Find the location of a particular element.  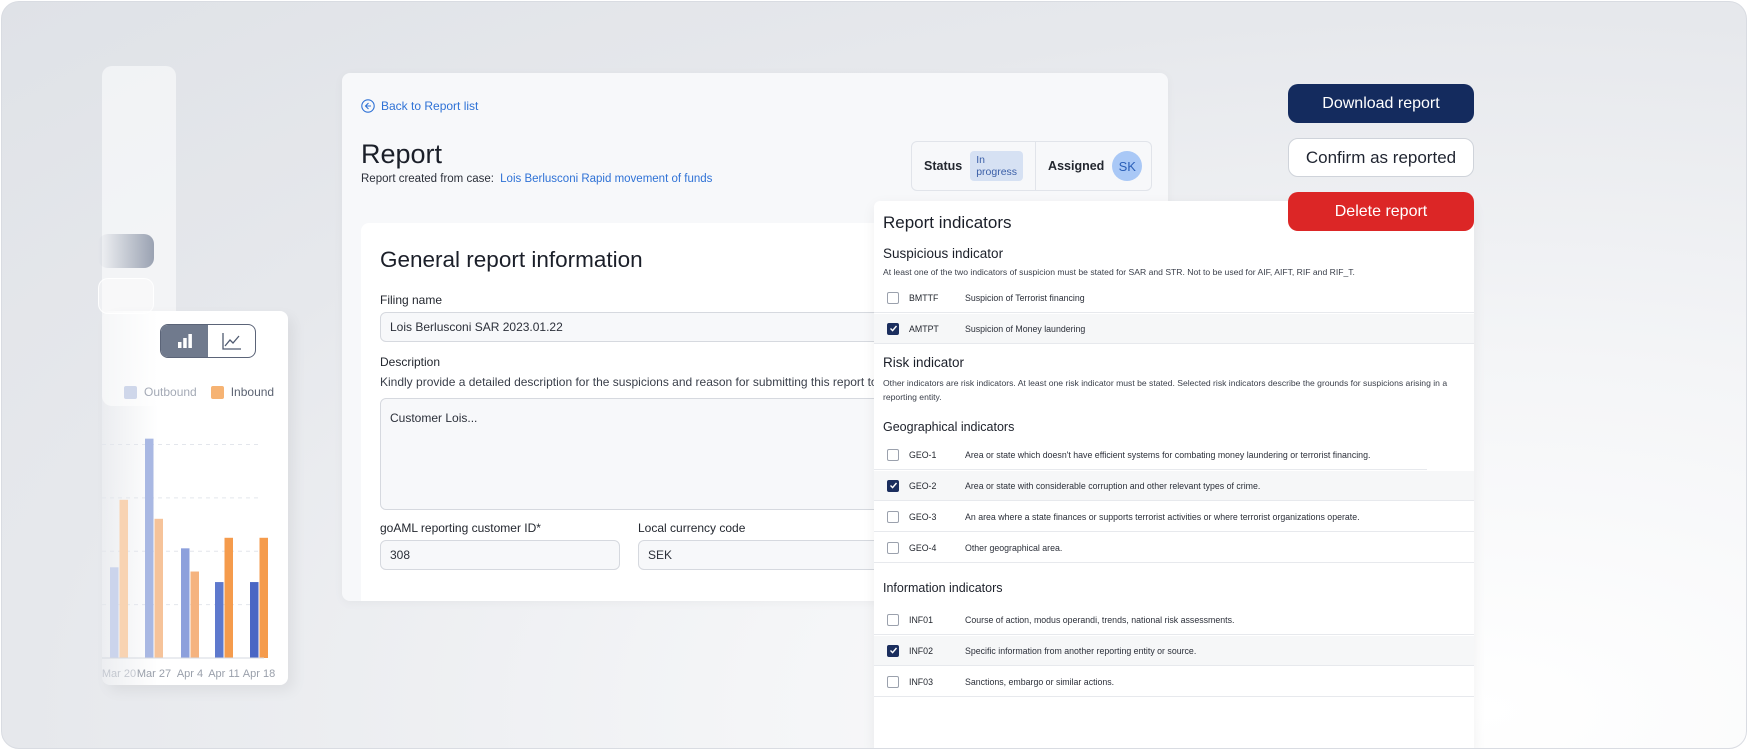

chart-legend: Outbound Inbound is located at coordinates (199, 392).